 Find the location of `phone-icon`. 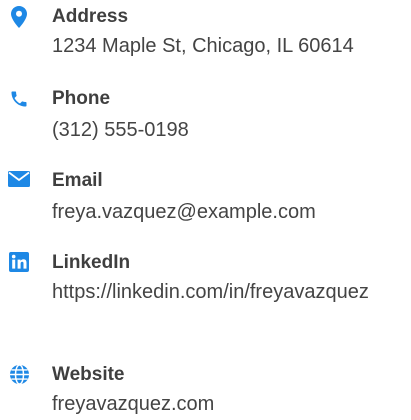

phone-icon is located at coordinates (19, 99).